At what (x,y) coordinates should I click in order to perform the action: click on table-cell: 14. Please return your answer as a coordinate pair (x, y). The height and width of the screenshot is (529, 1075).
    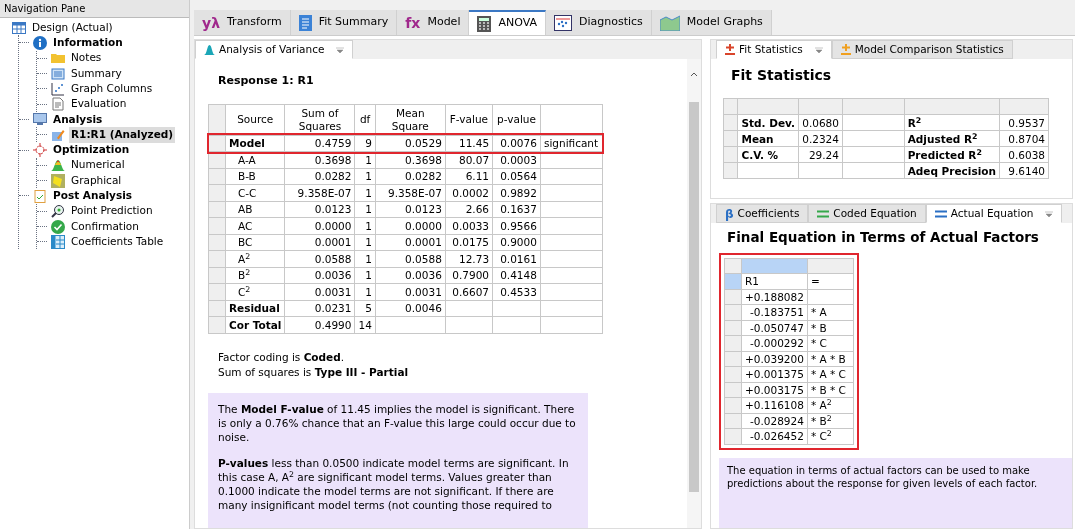
    Looking at the image, I should click on (365, 324).